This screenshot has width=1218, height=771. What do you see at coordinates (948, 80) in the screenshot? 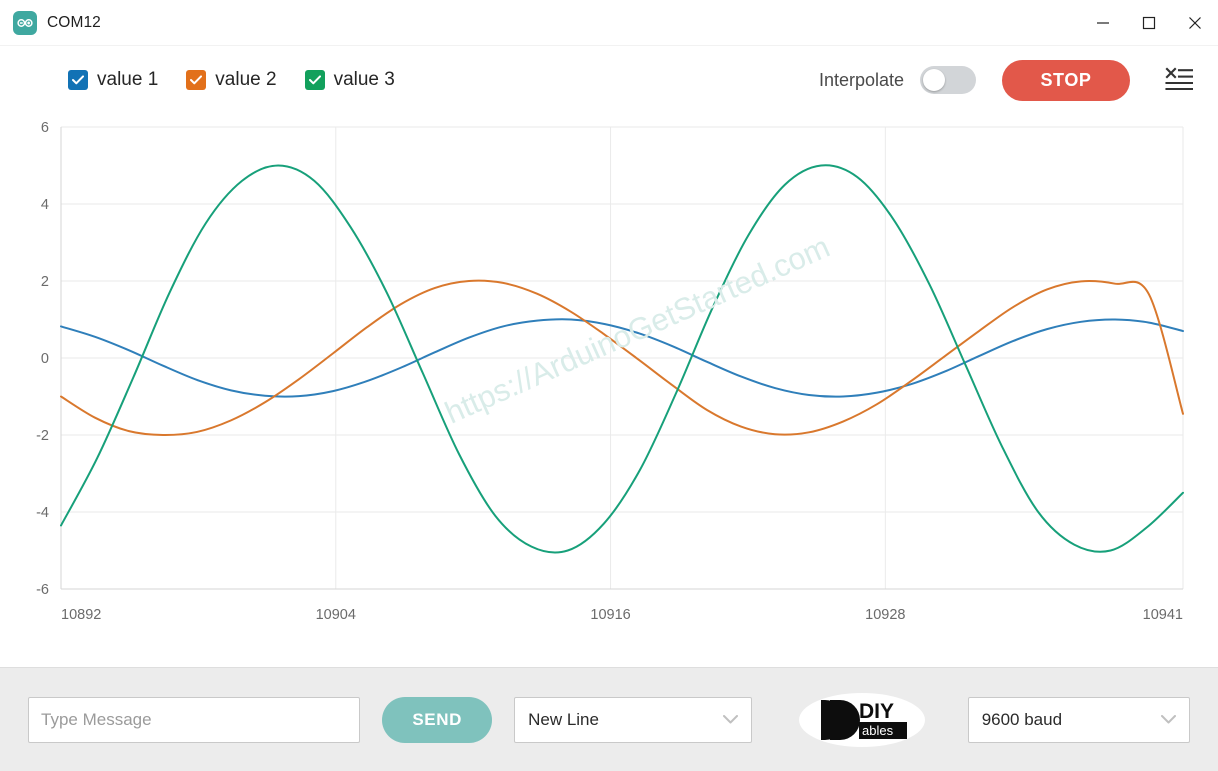
I see `interpolate-toggle` at bounding box center [948, 80].